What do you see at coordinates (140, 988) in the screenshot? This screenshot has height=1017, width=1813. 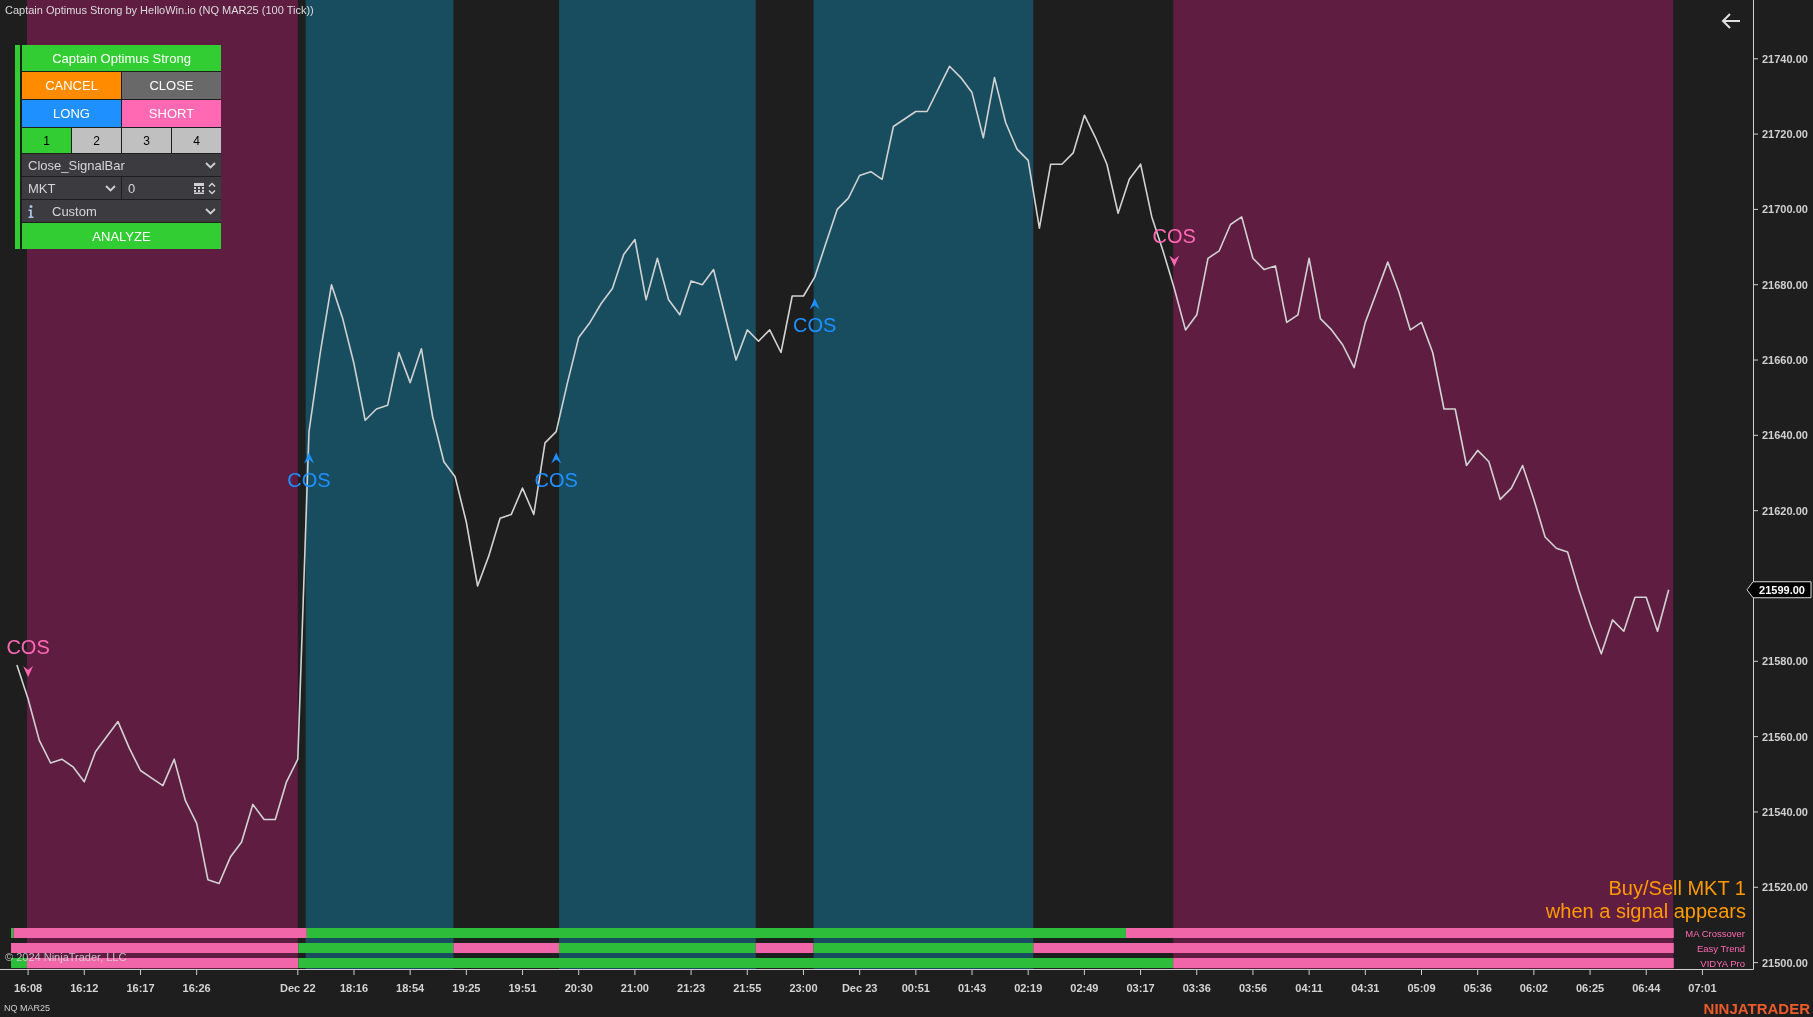 I see `time-axis-label: 16:17` at bounding box center [140, 988].